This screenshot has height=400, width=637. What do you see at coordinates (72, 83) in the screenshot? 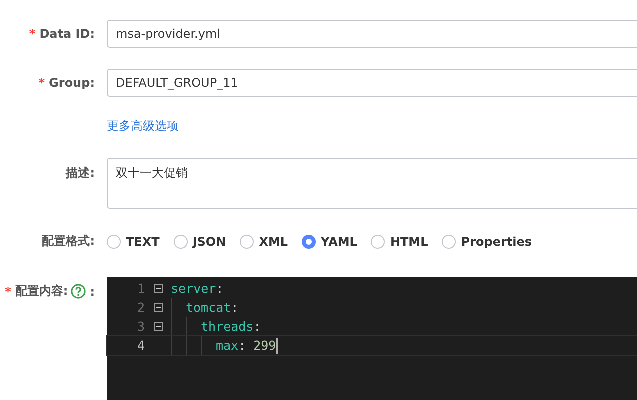
I see `field-label: Group:` at bounding box center [72, 83].